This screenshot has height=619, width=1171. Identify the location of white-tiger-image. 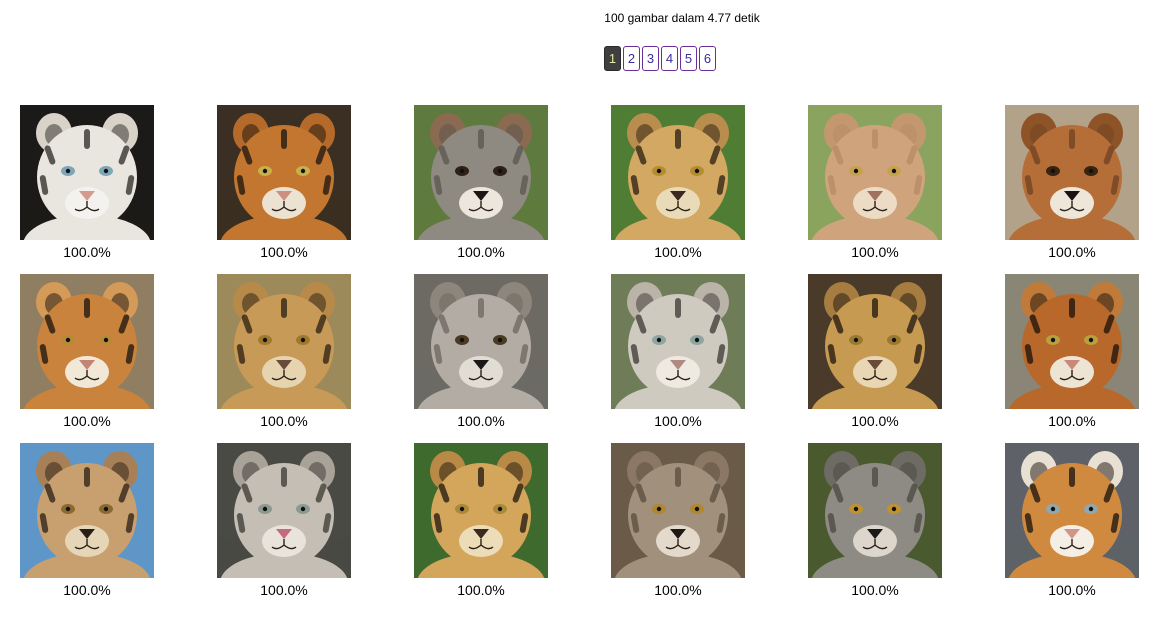
(87, 172).